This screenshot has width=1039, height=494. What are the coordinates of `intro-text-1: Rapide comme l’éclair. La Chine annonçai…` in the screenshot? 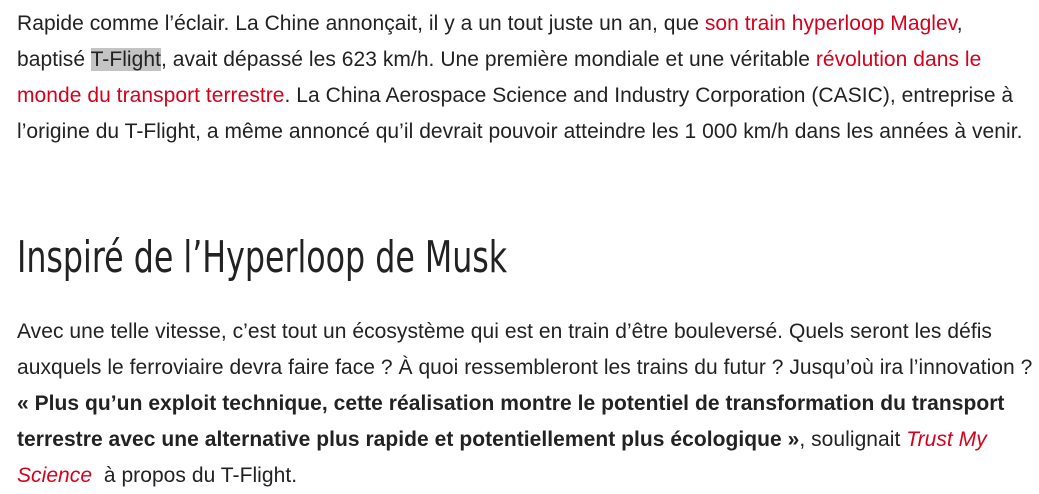 It's located at (361, 23).